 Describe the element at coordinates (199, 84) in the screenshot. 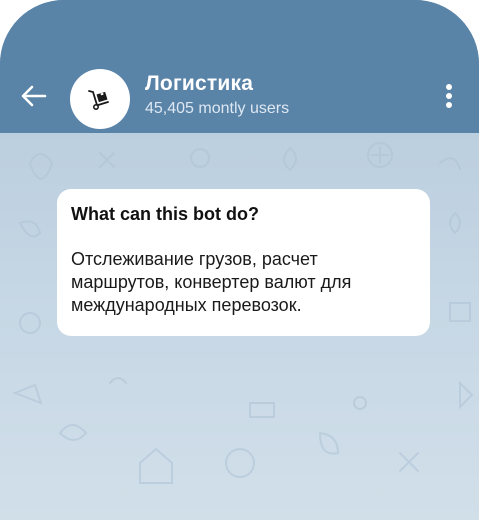

I see `chat-title: Логистика` at that location.